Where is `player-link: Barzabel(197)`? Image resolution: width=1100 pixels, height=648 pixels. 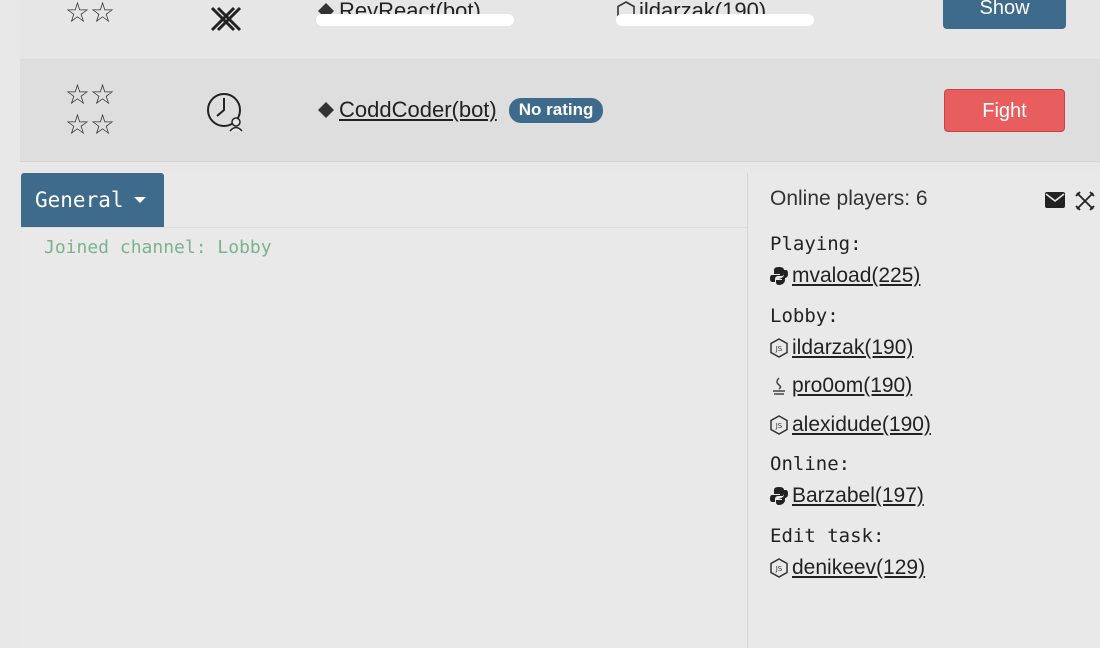 player-link: Barzabel(197) is located at coordinates (858, 496).